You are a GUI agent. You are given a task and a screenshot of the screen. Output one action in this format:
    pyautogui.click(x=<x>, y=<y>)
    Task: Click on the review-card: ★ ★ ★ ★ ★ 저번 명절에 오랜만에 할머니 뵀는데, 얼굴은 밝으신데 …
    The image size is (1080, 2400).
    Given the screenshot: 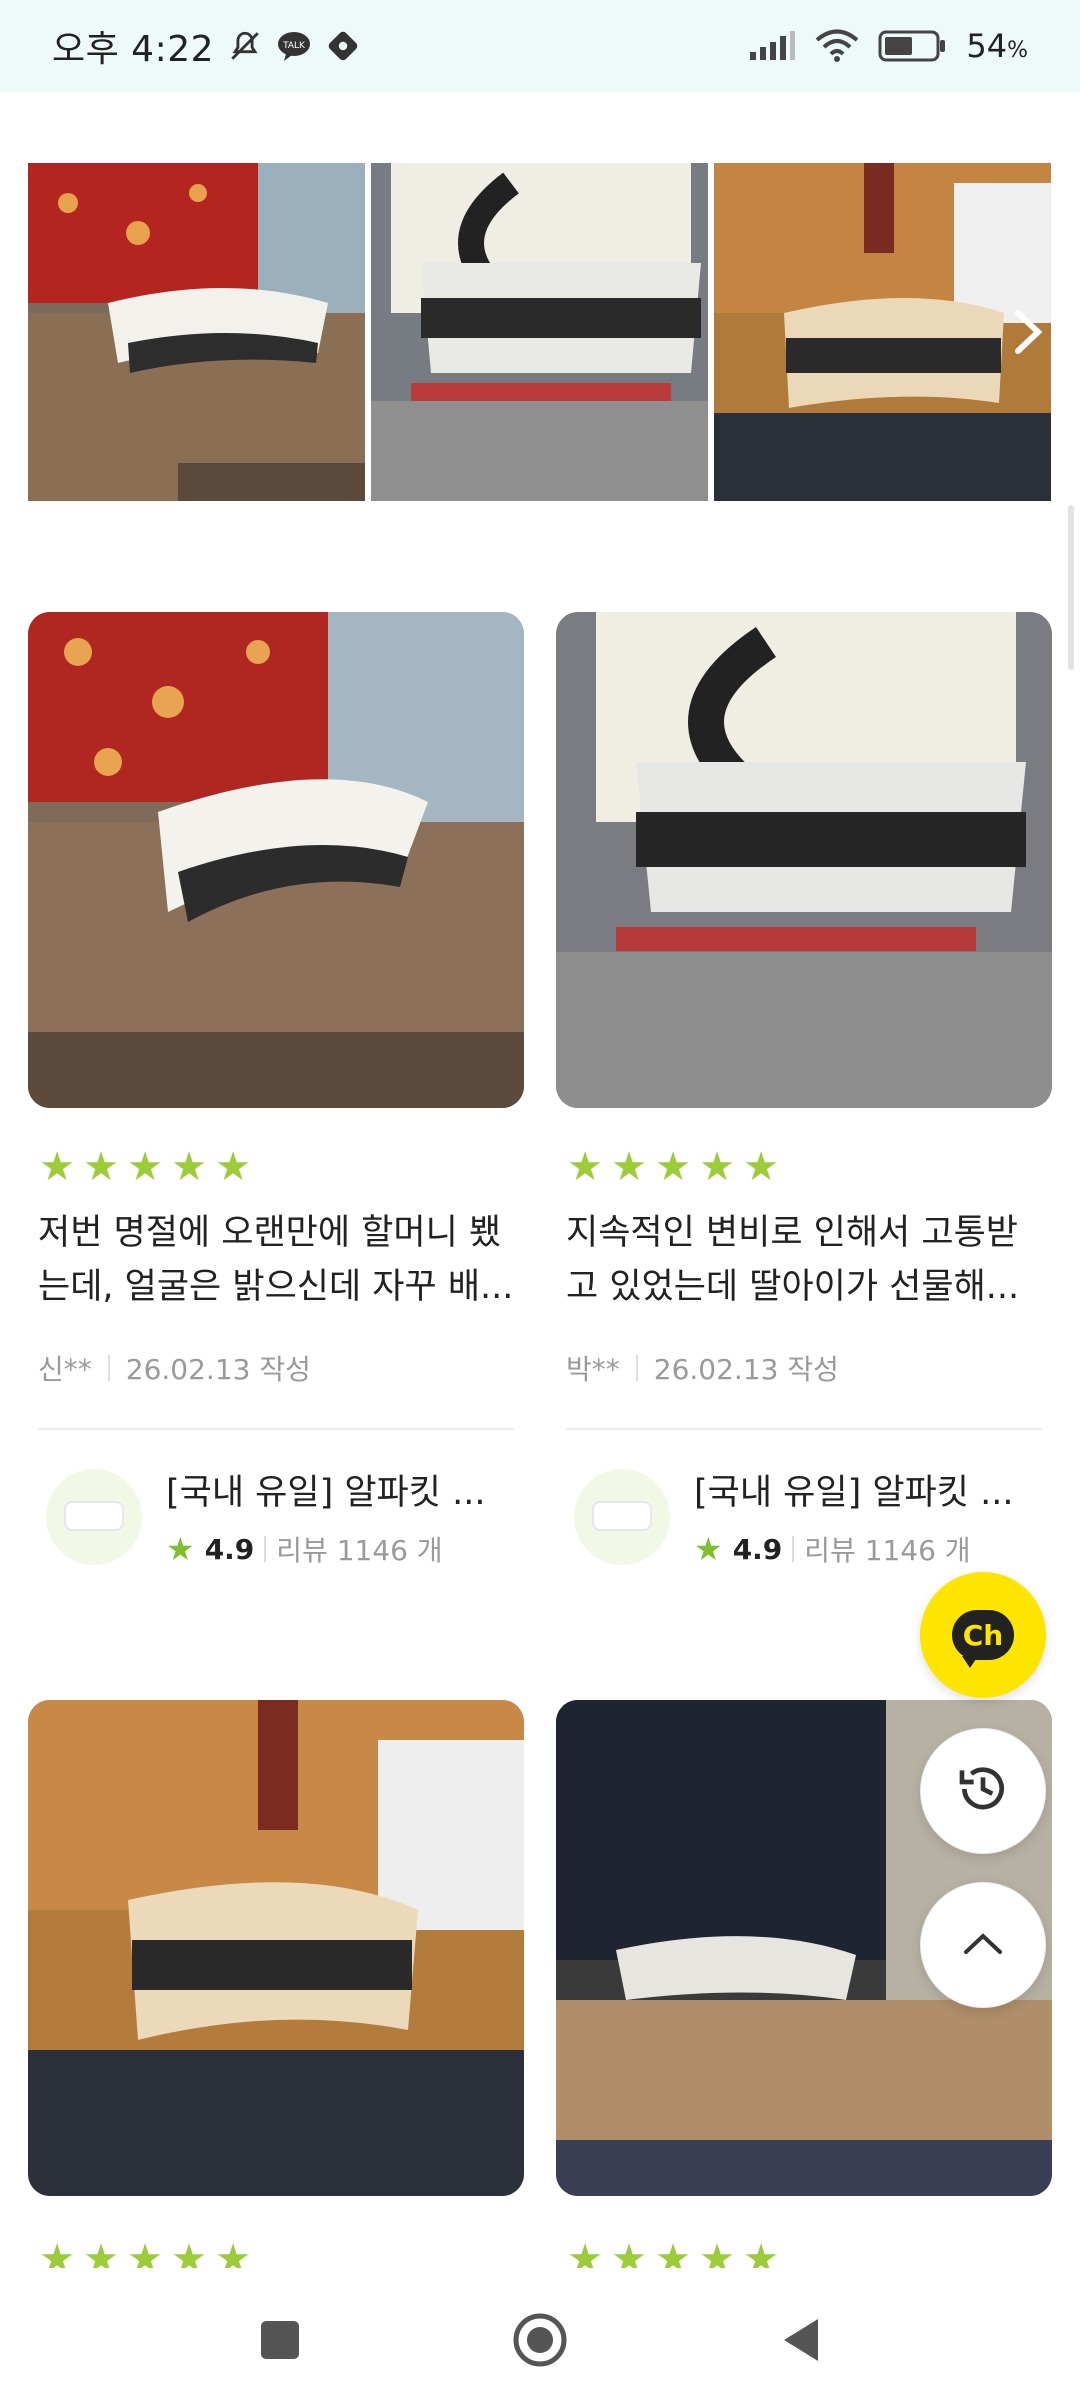 What is the action you would take?
    pyautogui.click(x=276, y=1356)
    